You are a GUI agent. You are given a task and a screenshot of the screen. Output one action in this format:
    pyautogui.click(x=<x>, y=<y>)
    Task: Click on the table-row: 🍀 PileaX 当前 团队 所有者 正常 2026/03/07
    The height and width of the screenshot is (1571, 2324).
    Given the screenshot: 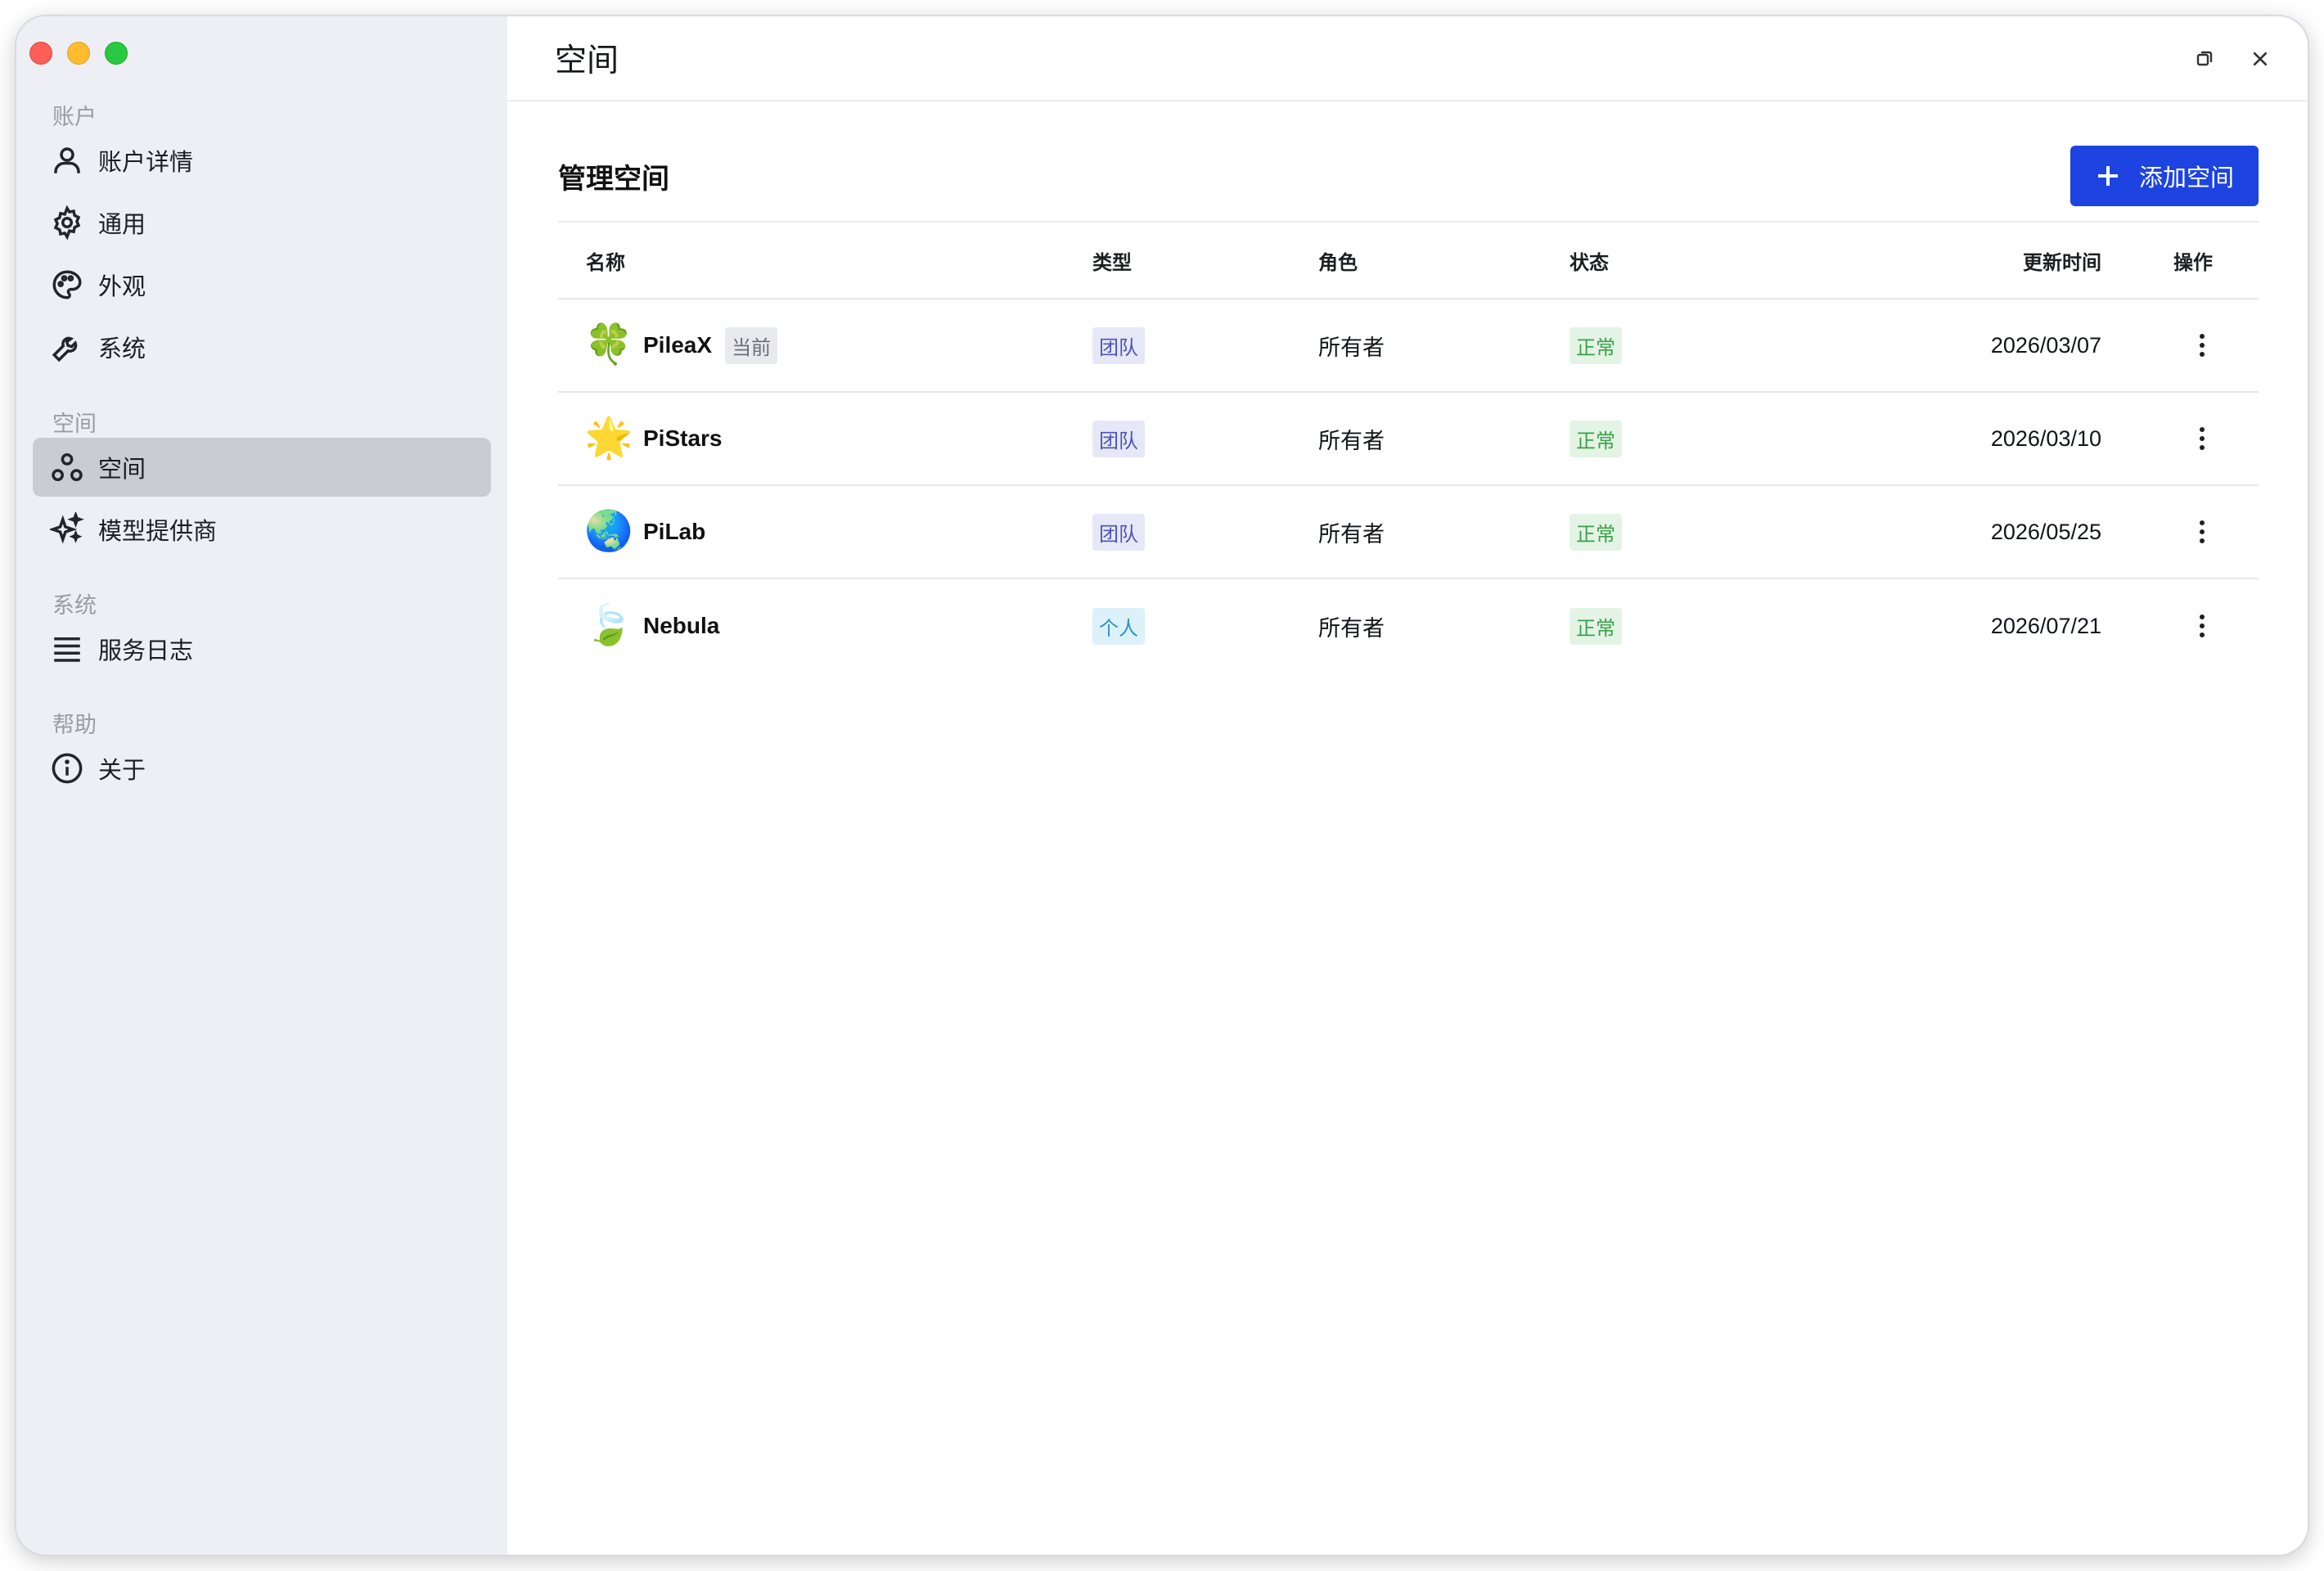 What is the action you would take?
    pyautogui.click(x=1409, y=346)
    